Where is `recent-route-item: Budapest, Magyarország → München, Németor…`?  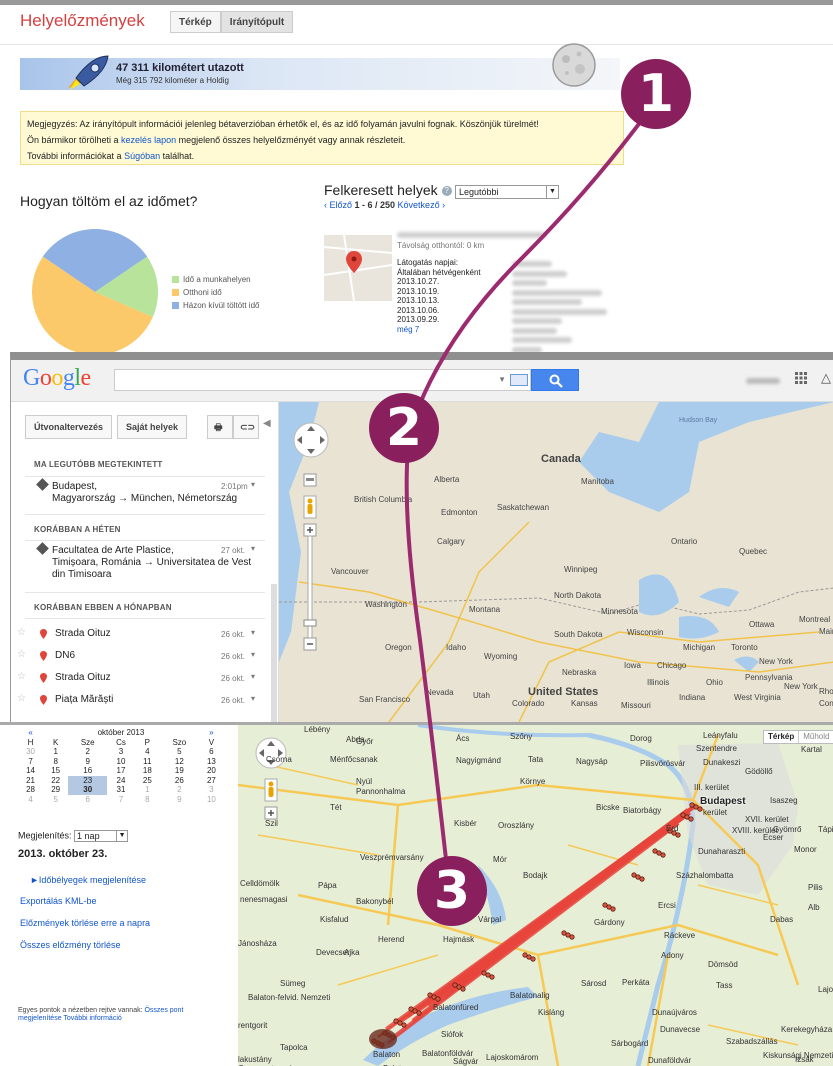
recent-route-item: Budapest, Magyarország → München, Németor… is located at coordinates (136, 491).